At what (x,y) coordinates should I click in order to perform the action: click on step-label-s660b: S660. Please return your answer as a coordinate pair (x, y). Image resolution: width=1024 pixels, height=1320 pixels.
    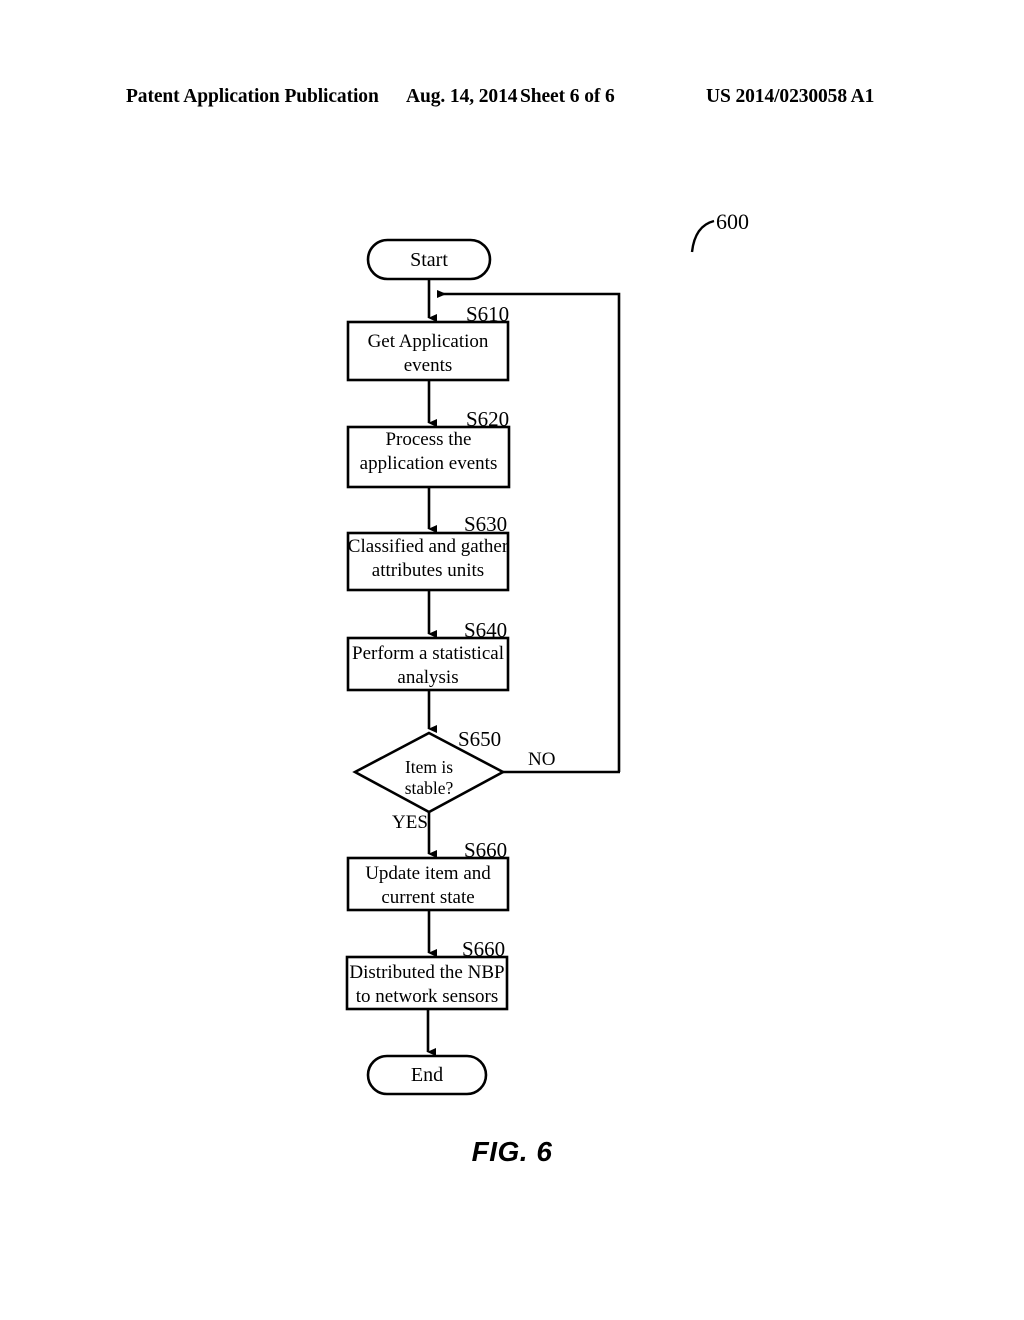
    Looking at the image, I should click on (484, 949).